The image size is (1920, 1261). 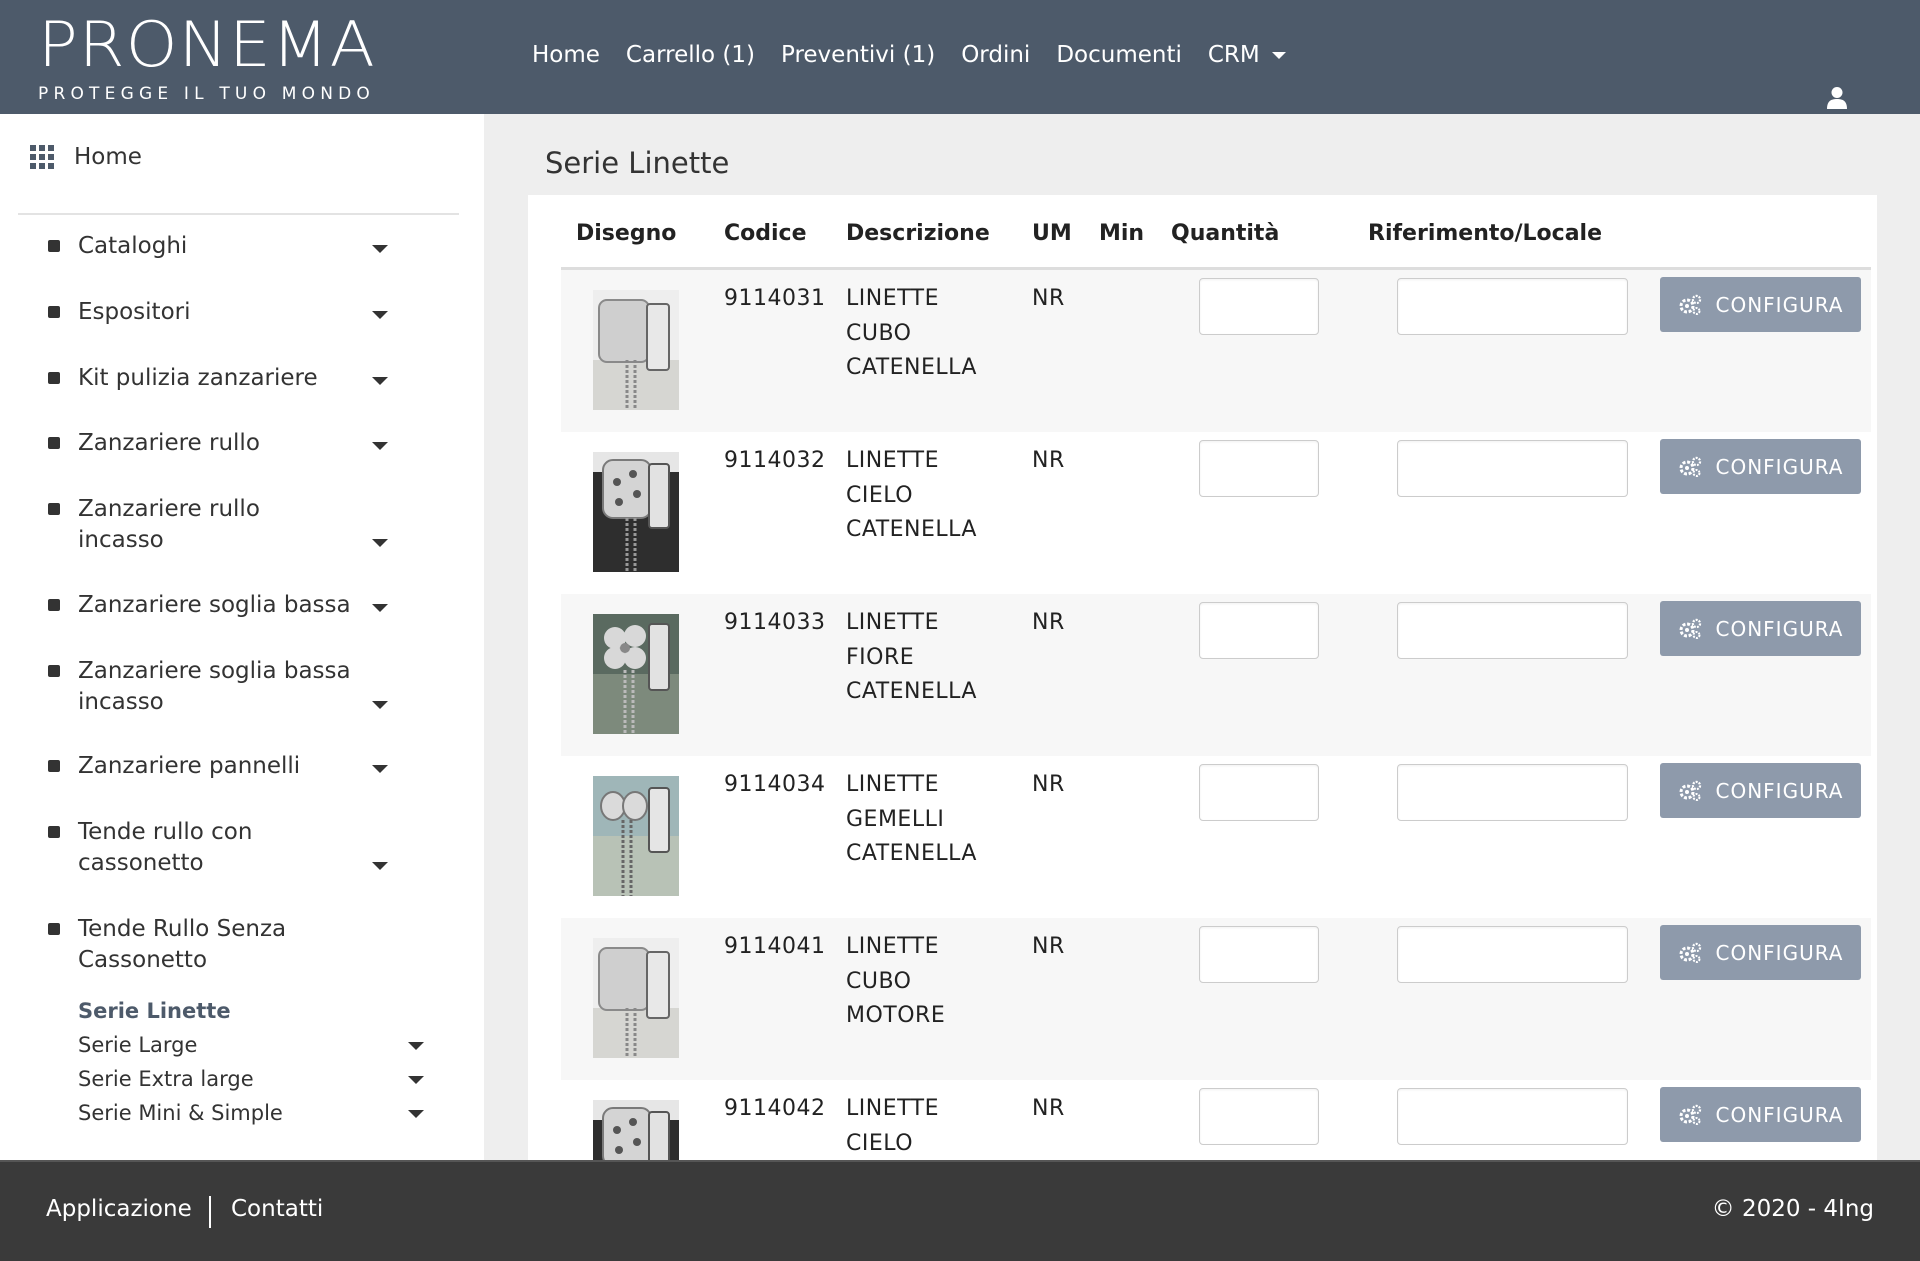 What do you see at coordinates (218, 378) in the screenshot?
I see `sidebar-item-kit-pulizia: Kit pulizia zanzariere` at bounding box center [218, 378].